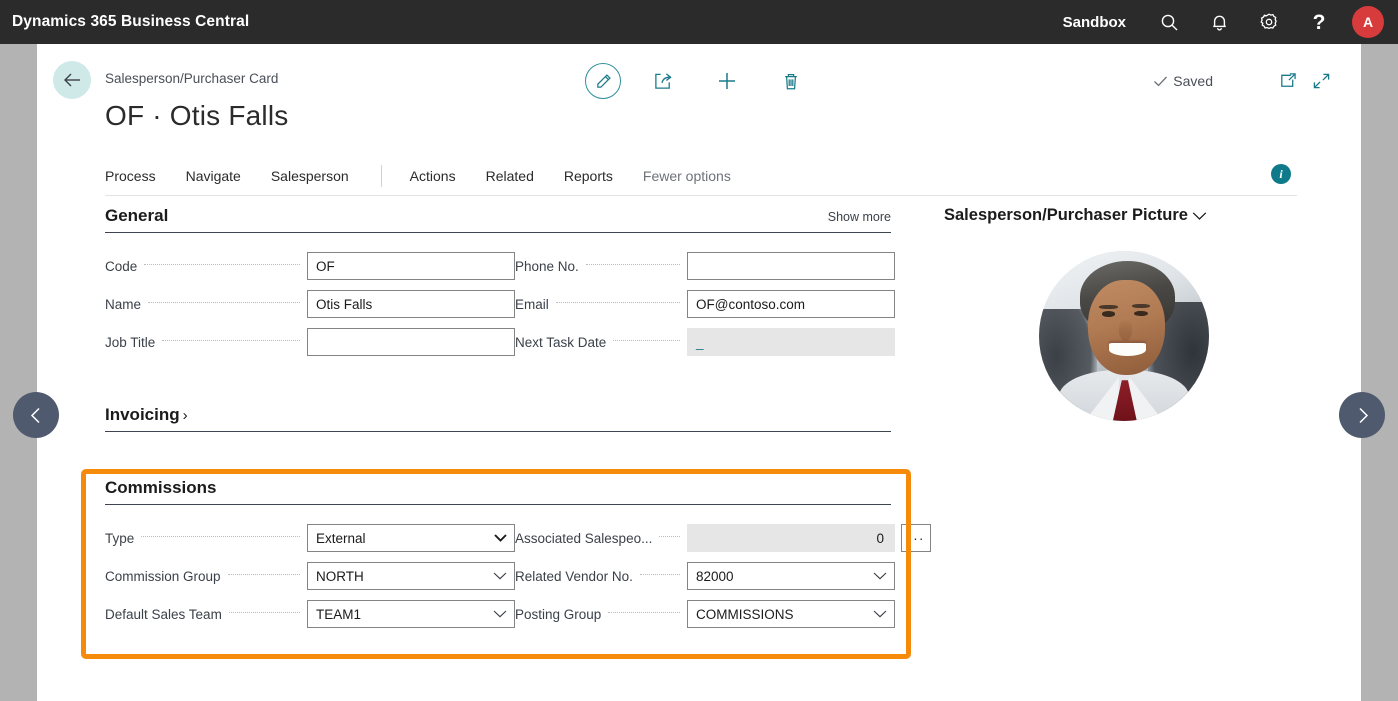 The width and height of the screenshot is (1398, 701). What do you see at coordinates (142, 414) in the screenshot?
I see `section-invoicing-label: Invoicing` at bounding box center [142, 414].